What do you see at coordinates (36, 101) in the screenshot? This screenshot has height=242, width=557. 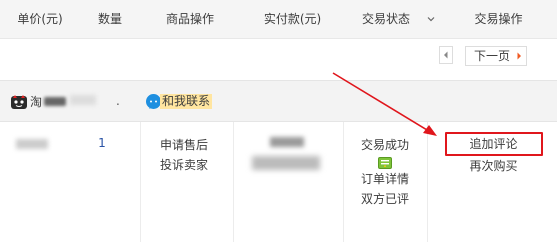 I see `shop-name: 淘` at bounding box center [36, 101].